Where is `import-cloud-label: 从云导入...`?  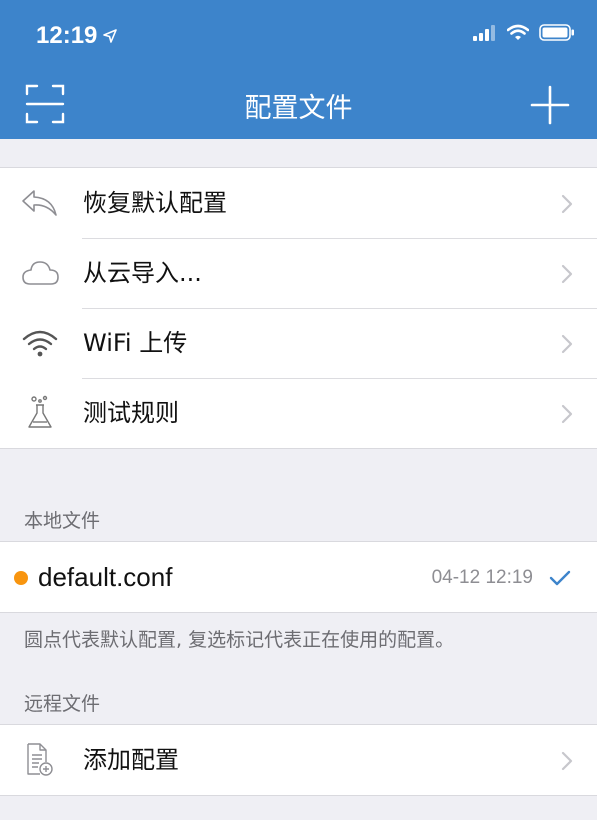
import-cloud-label: 从云导入... is located at coordinates (142, 273).